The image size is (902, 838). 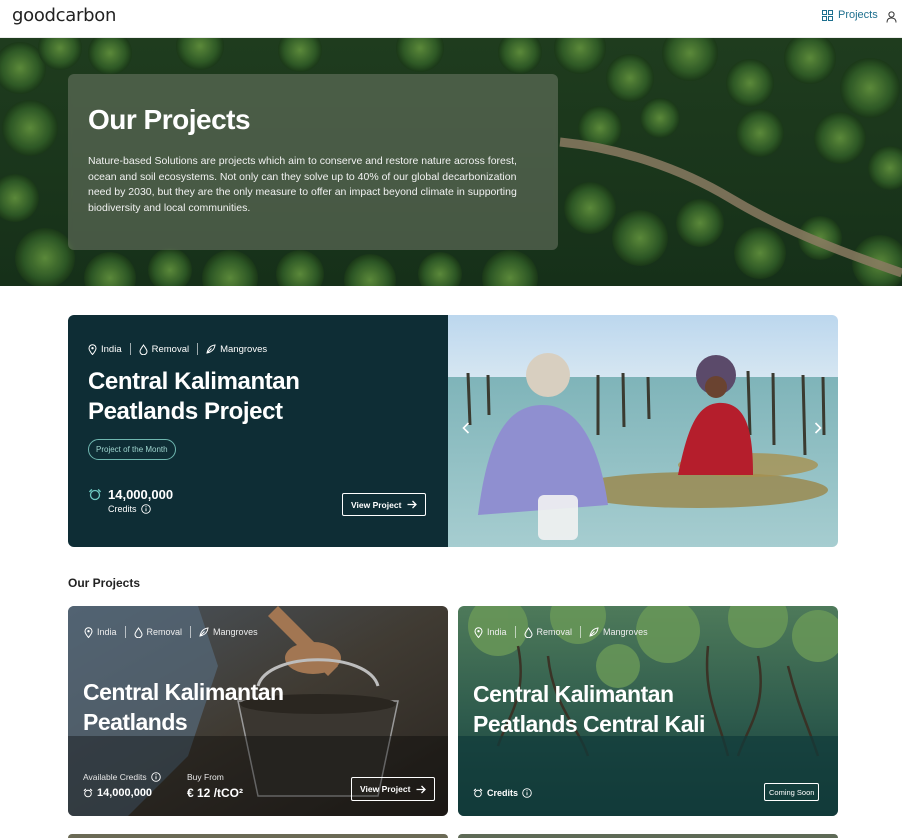 I want to click on chevron-right-icon, so click(x=818, y=428).